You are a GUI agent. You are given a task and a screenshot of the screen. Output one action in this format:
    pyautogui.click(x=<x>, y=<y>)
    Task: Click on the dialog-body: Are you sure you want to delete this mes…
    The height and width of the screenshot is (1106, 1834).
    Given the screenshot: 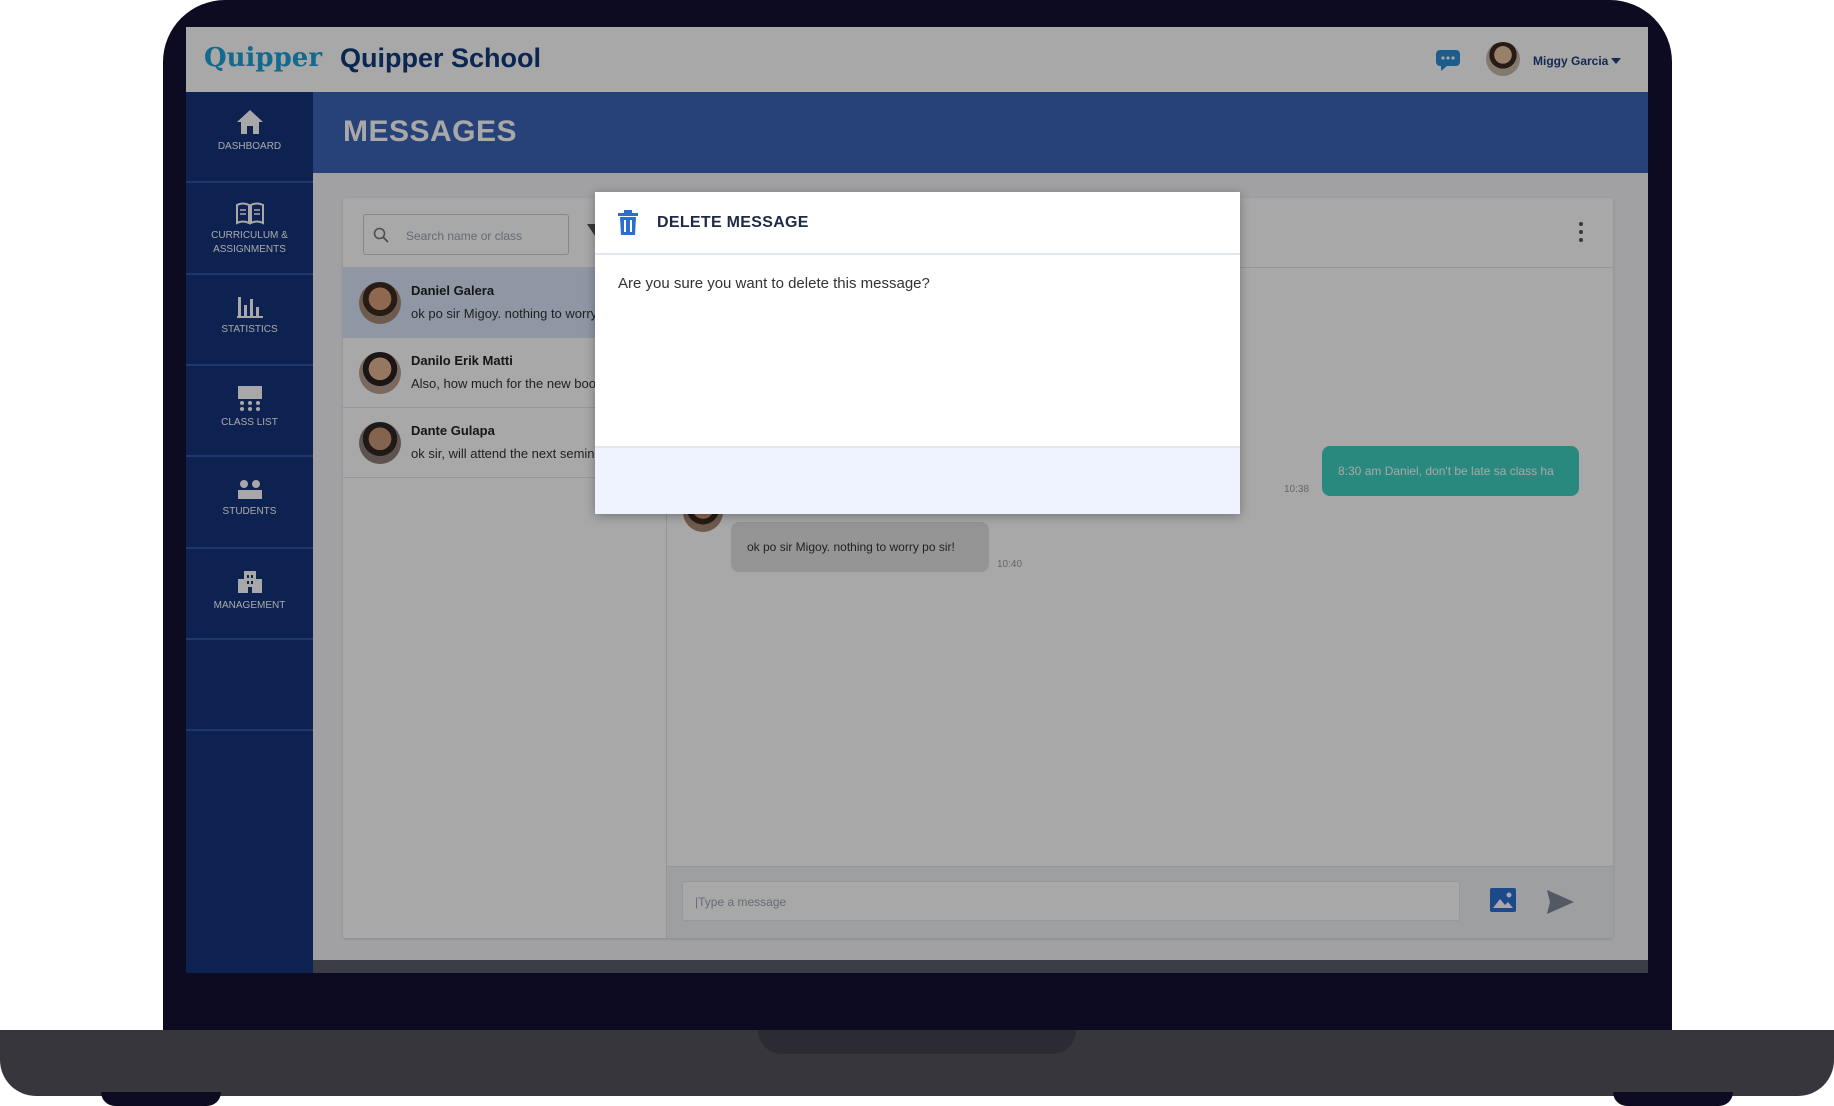 What is the action you would take?
    pyautogui.click(x=917, y=350)
    